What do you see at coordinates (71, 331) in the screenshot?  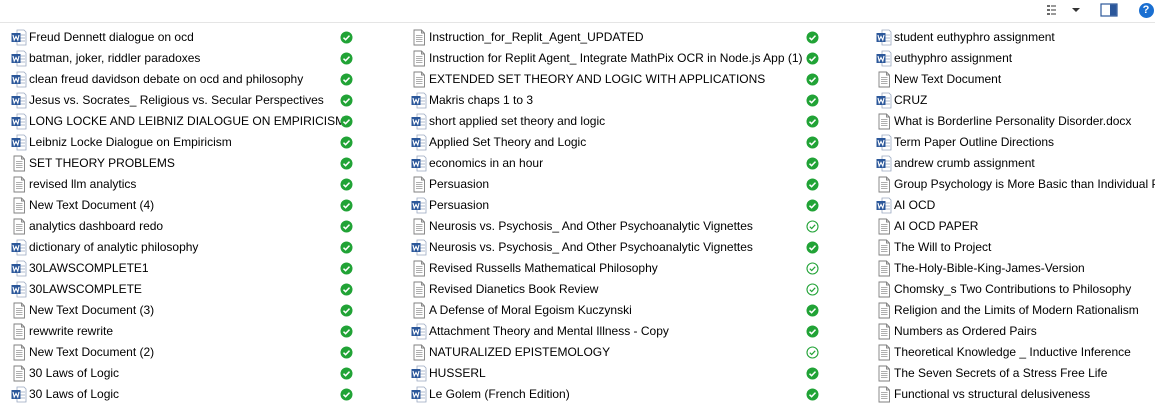 I see `file-name: rewwrite rewrite` at bounding box center [71, 331].